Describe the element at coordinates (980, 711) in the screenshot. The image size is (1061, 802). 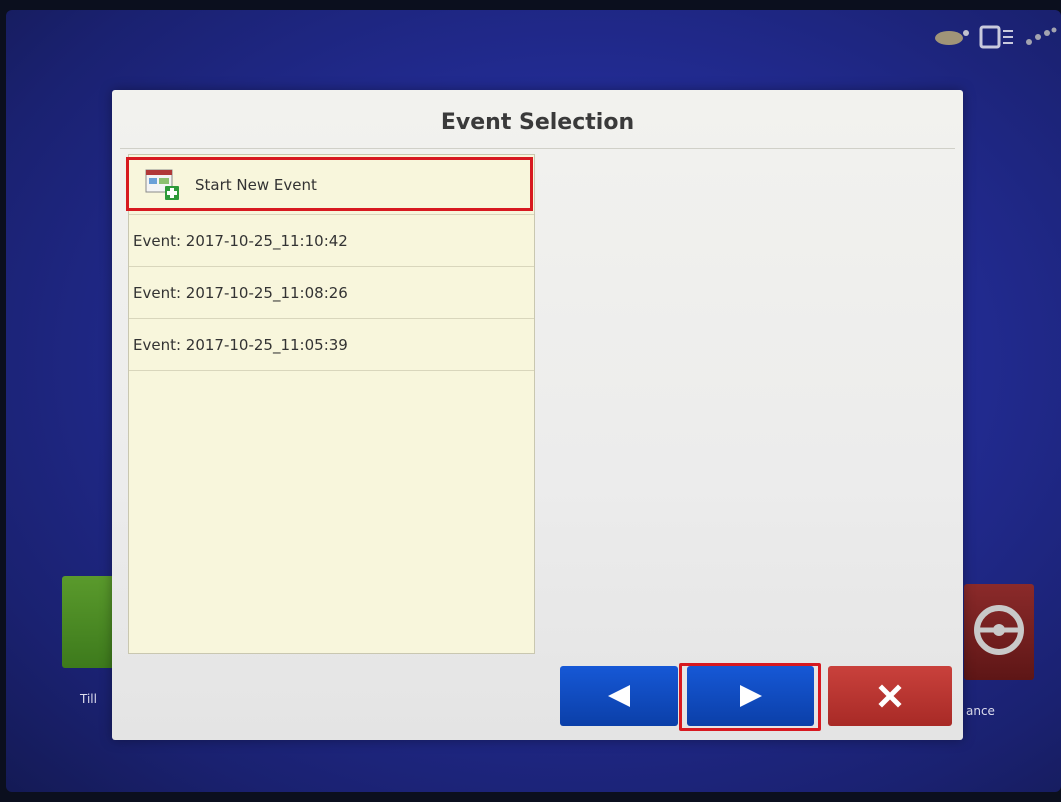
I see `guidance-app-label: ance` at that location.